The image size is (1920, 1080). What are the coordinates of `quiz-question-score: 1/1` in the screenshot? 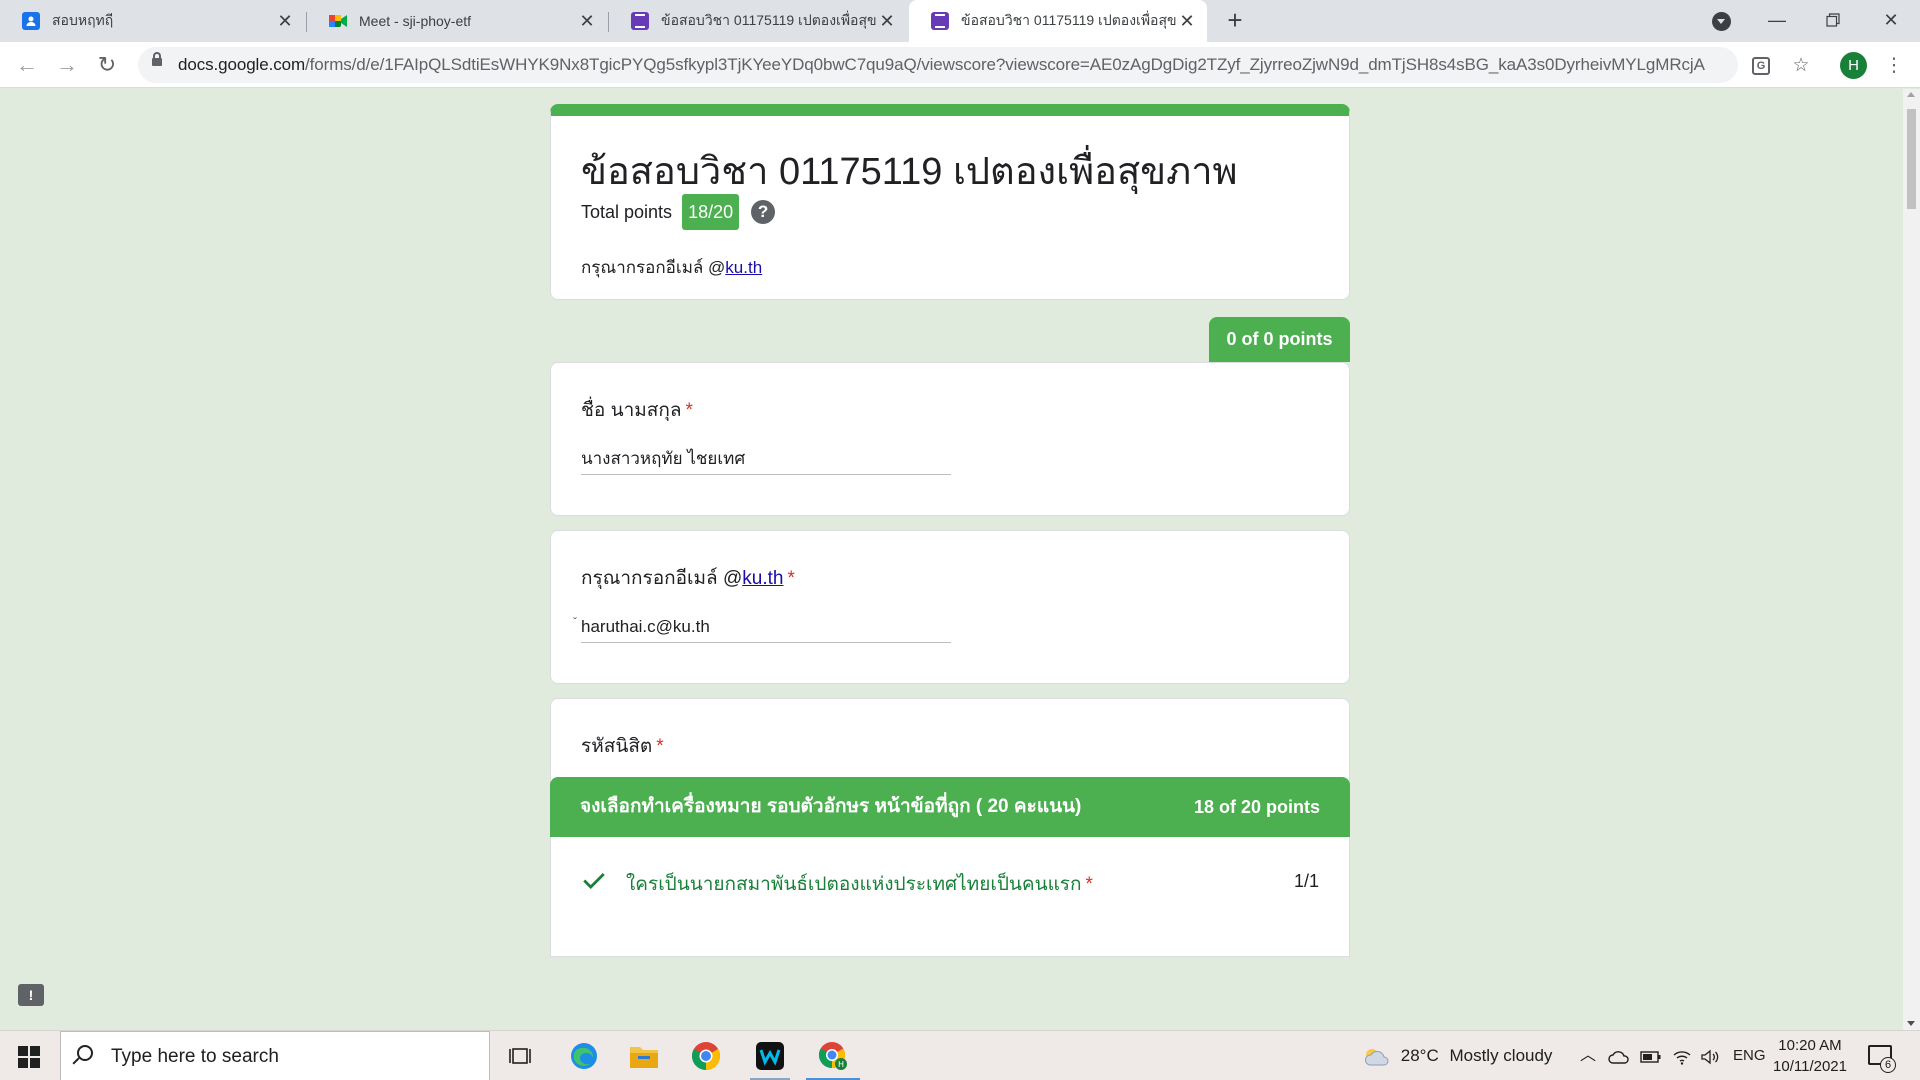 It's located at (1306, 881).